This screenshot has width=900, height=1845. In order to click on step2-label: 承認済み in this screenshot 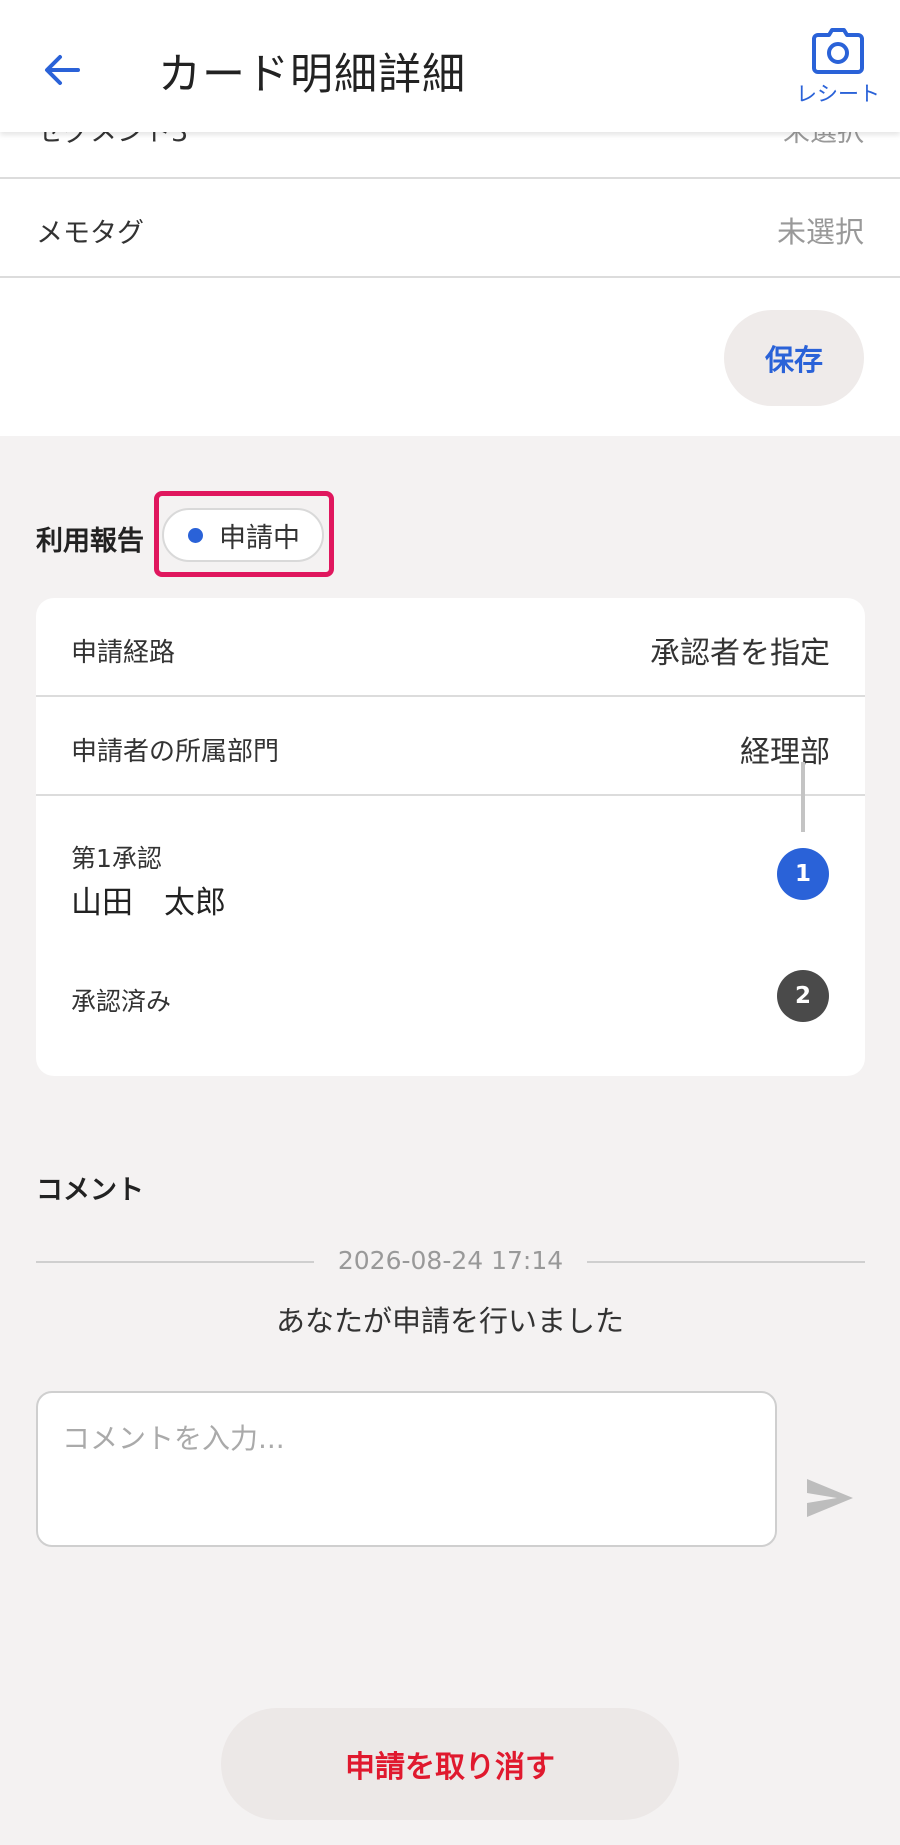, I will do `click(121, 1001)`.